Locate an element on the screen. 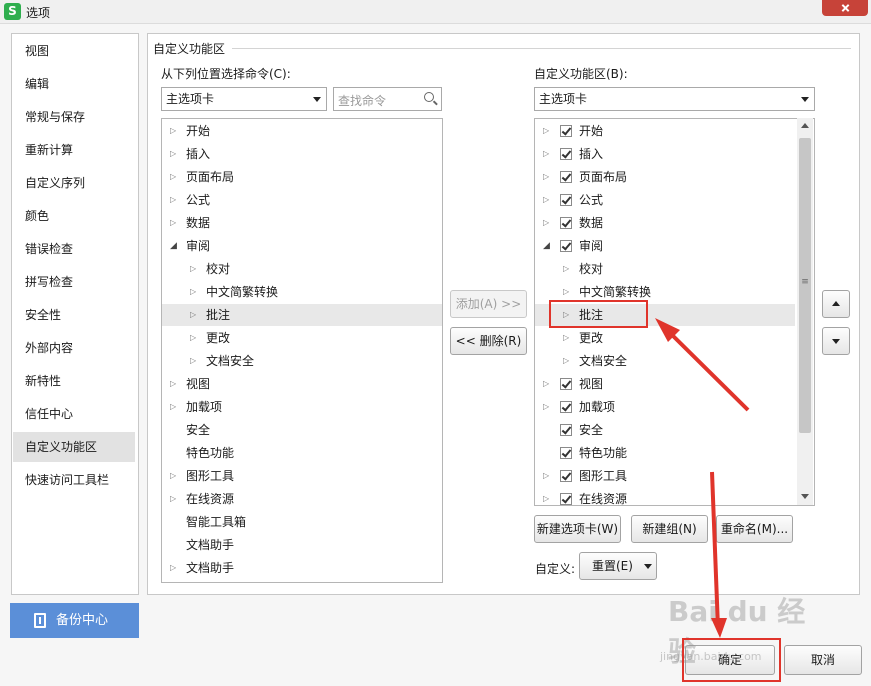  close-window-button is located at coordinates (845, 8).